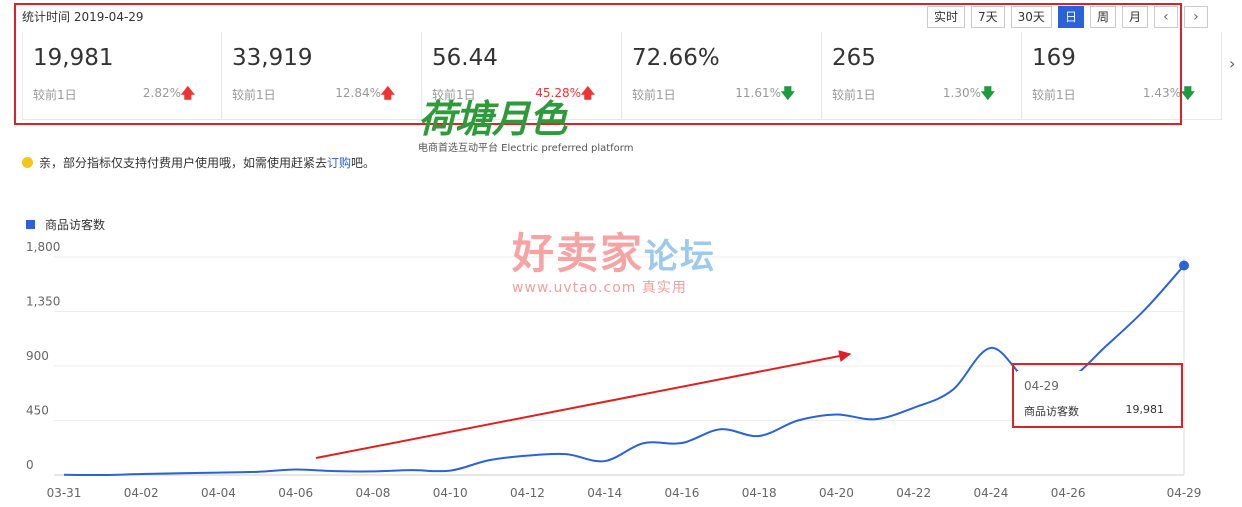  Describe the element at coordinates (913, 493) in the screenshot. I see `x-tick-label: 04-22` at that location.